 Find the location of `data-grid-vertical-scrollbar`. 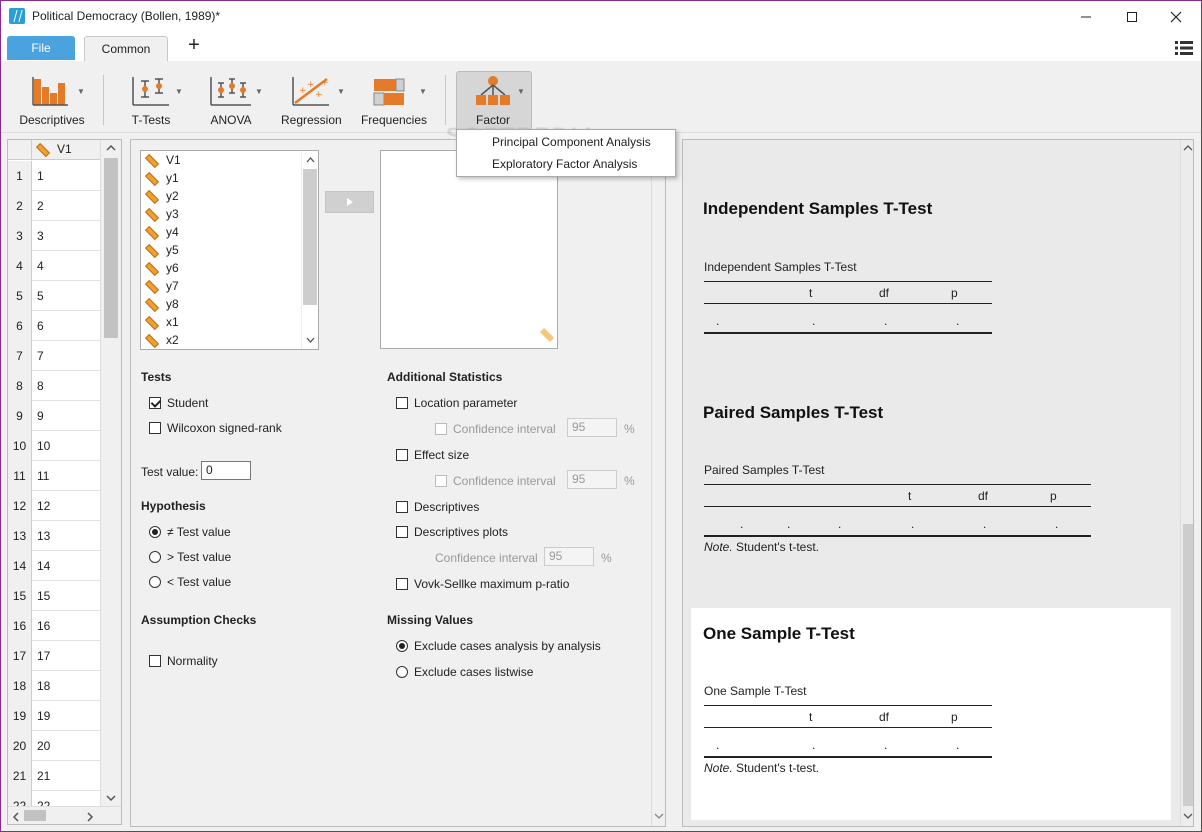

data-grid-vertical-scrollbar is located at coordinates (110, 473).